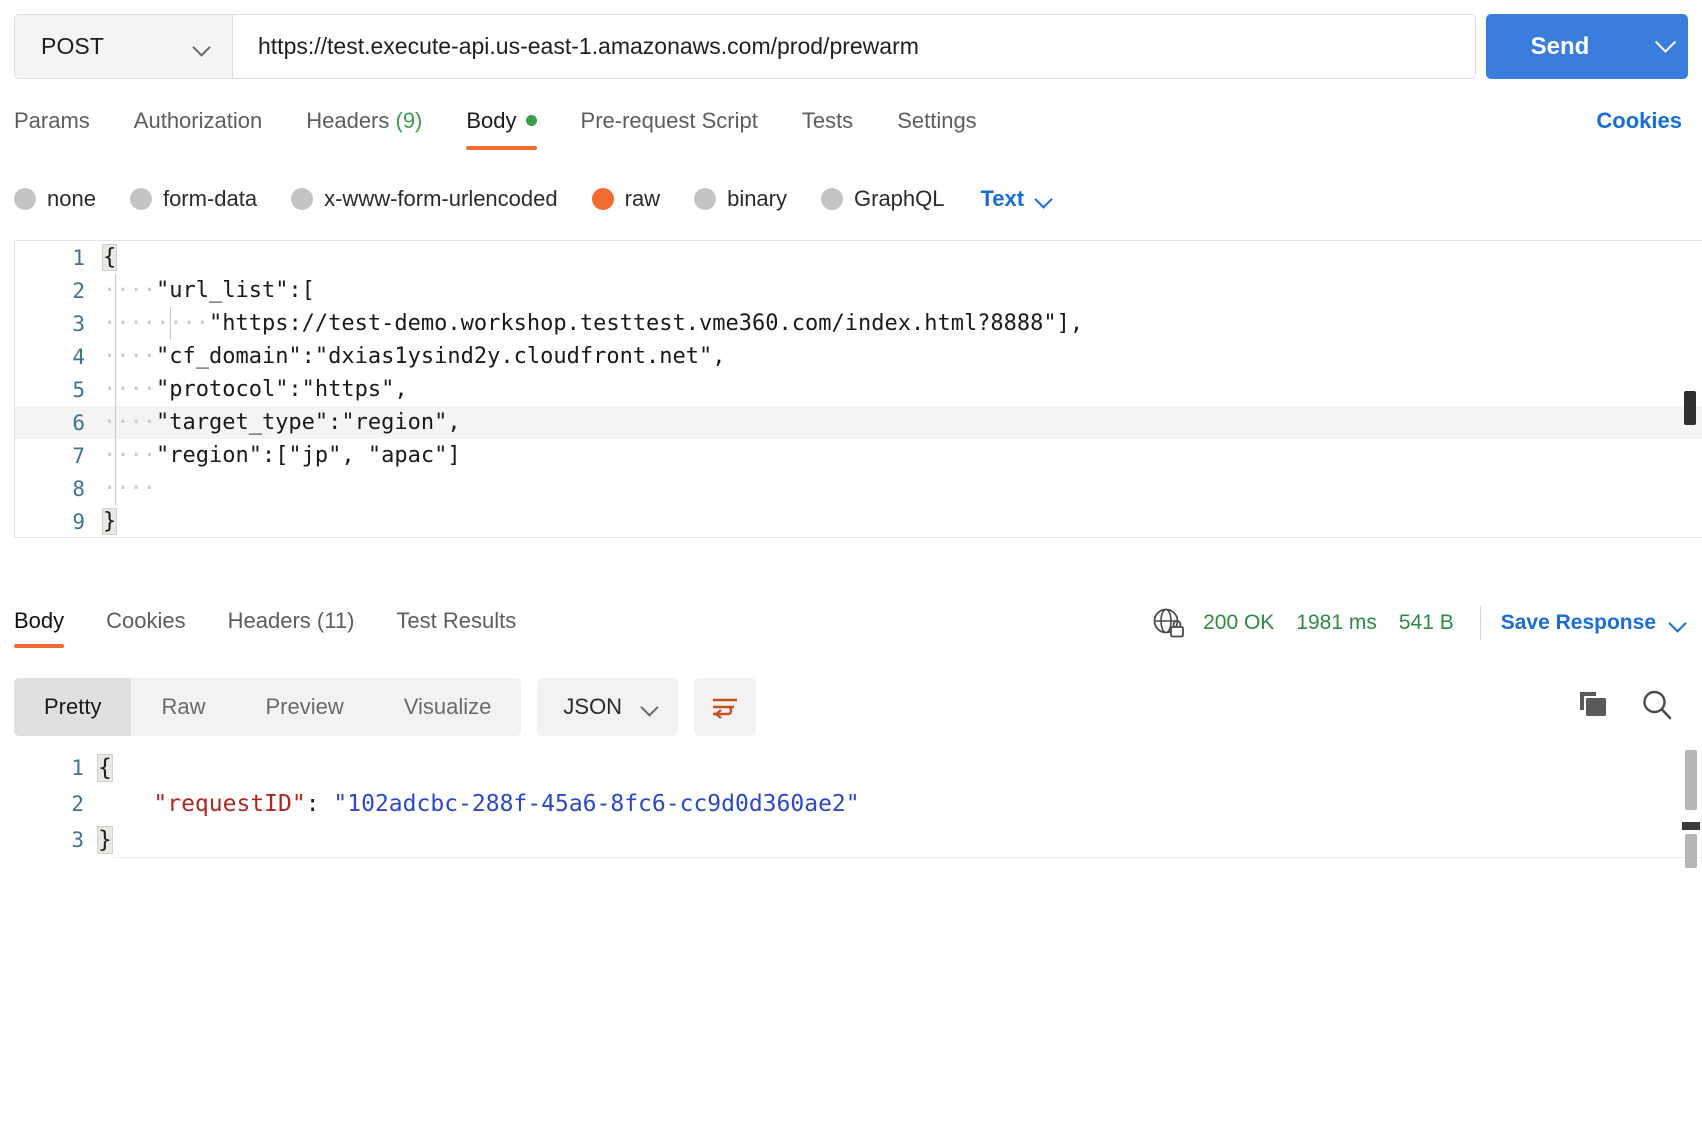 The width and height of the screenshot is (1702, 1124). Describe the element at coordinates (908, 857) in the screenshot. I see `line-divider` at that location.